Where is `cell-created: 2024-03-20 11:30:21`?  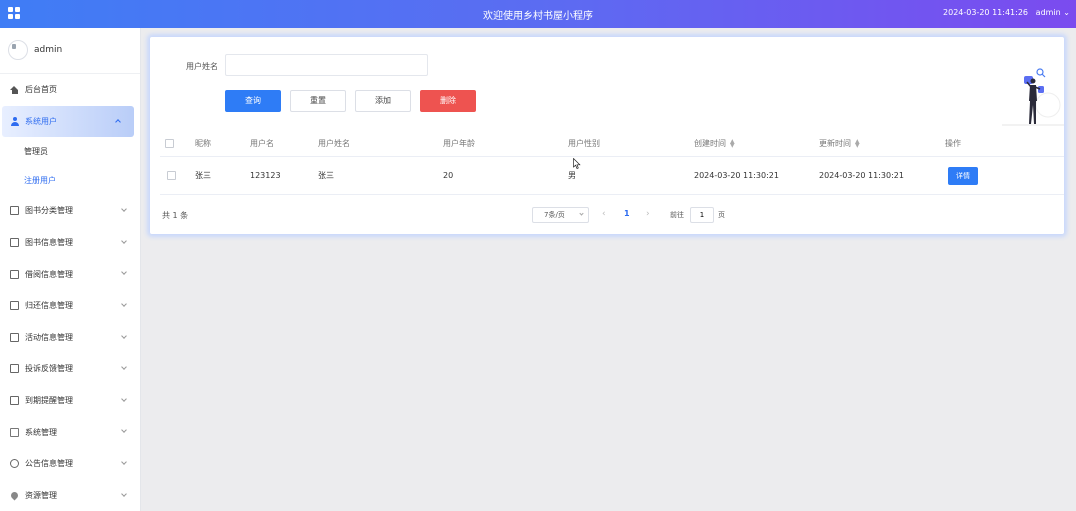
cell-created: 2024-03-20 11:30:21 is located at coordinates (736, 175).